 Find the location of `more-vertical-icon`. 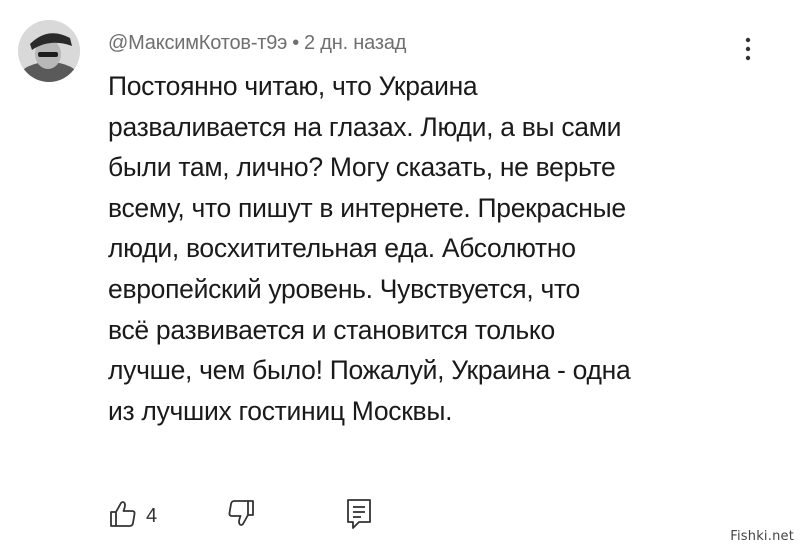

more-vertical-icon is located at coordinates (748, 49).